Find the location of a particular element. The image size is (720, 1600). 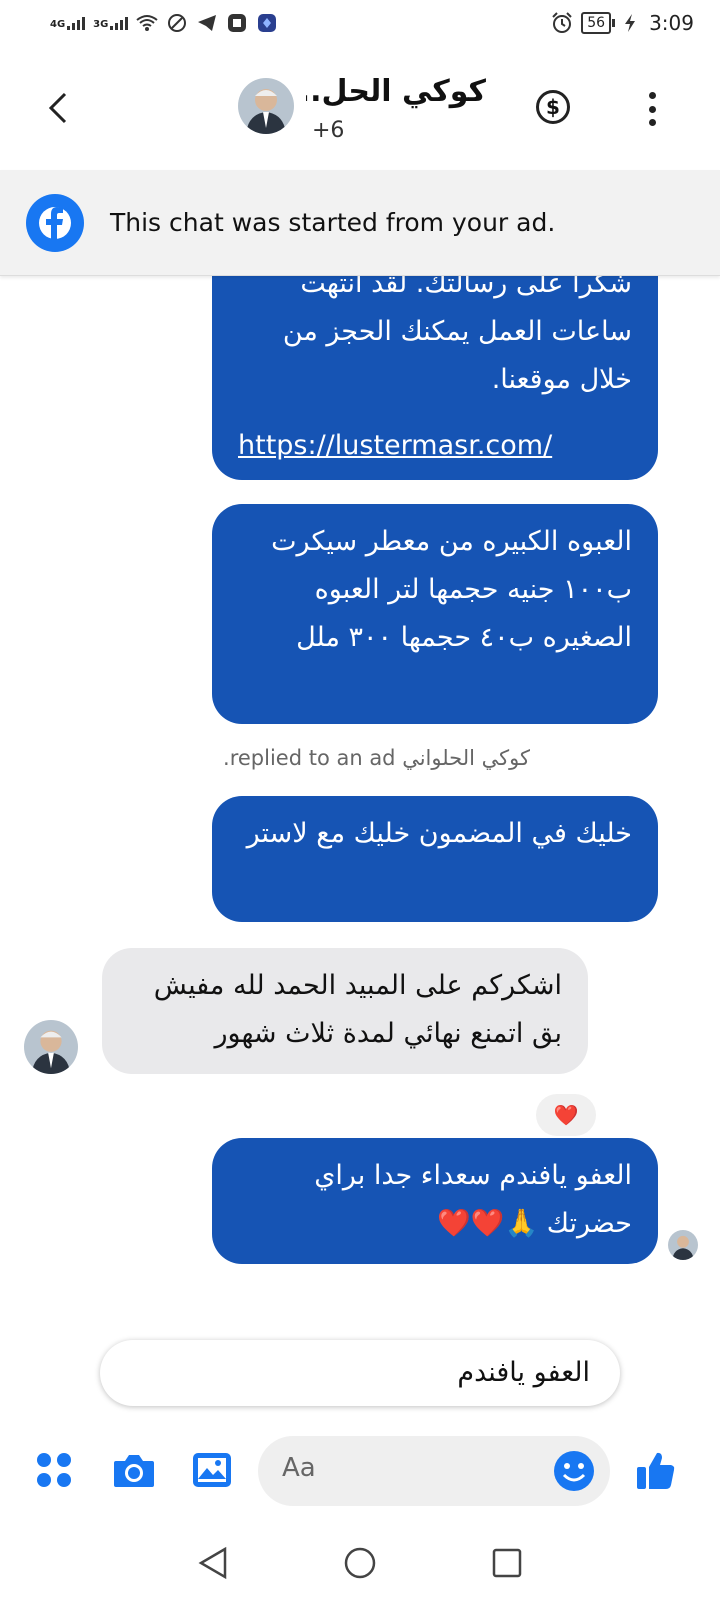

message-bubble: العفو يافندم سعداء جدا براي حضرتك 🙏❤️❤️ is located at coordinates (435, 1201).